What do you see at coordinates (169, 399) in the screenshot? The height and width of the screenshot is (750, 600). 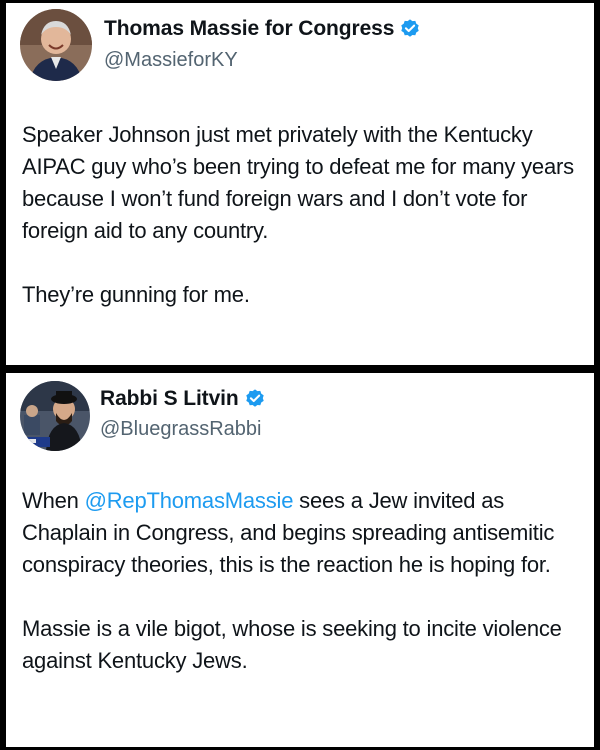 I see `display-name: Rabbi S Litvin` at bounding box center [169, 399].